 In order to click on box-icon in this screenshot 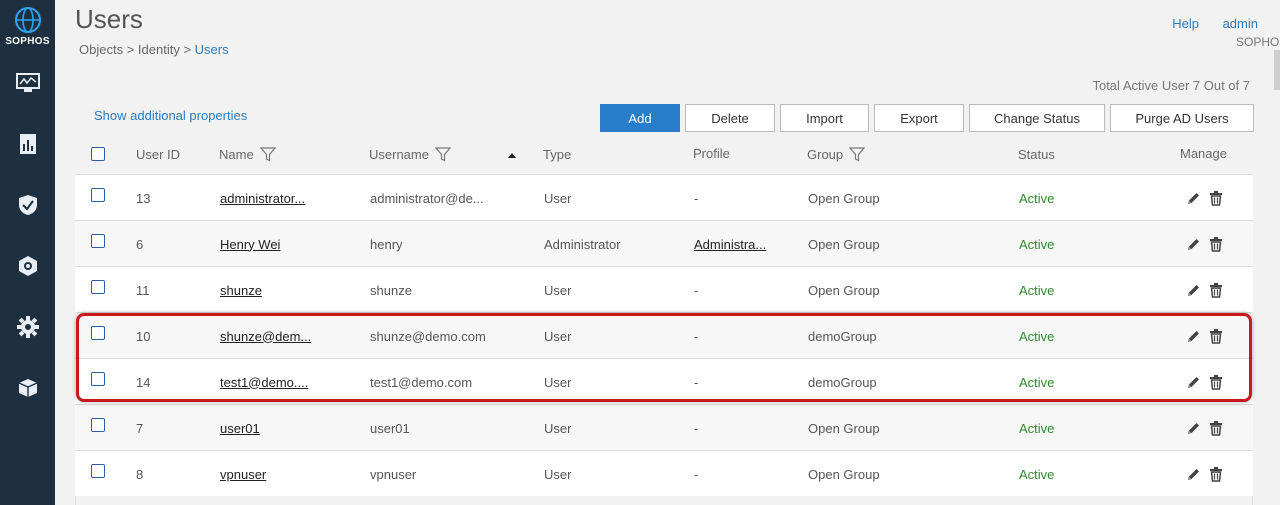, I will do `click(27, 388)`.